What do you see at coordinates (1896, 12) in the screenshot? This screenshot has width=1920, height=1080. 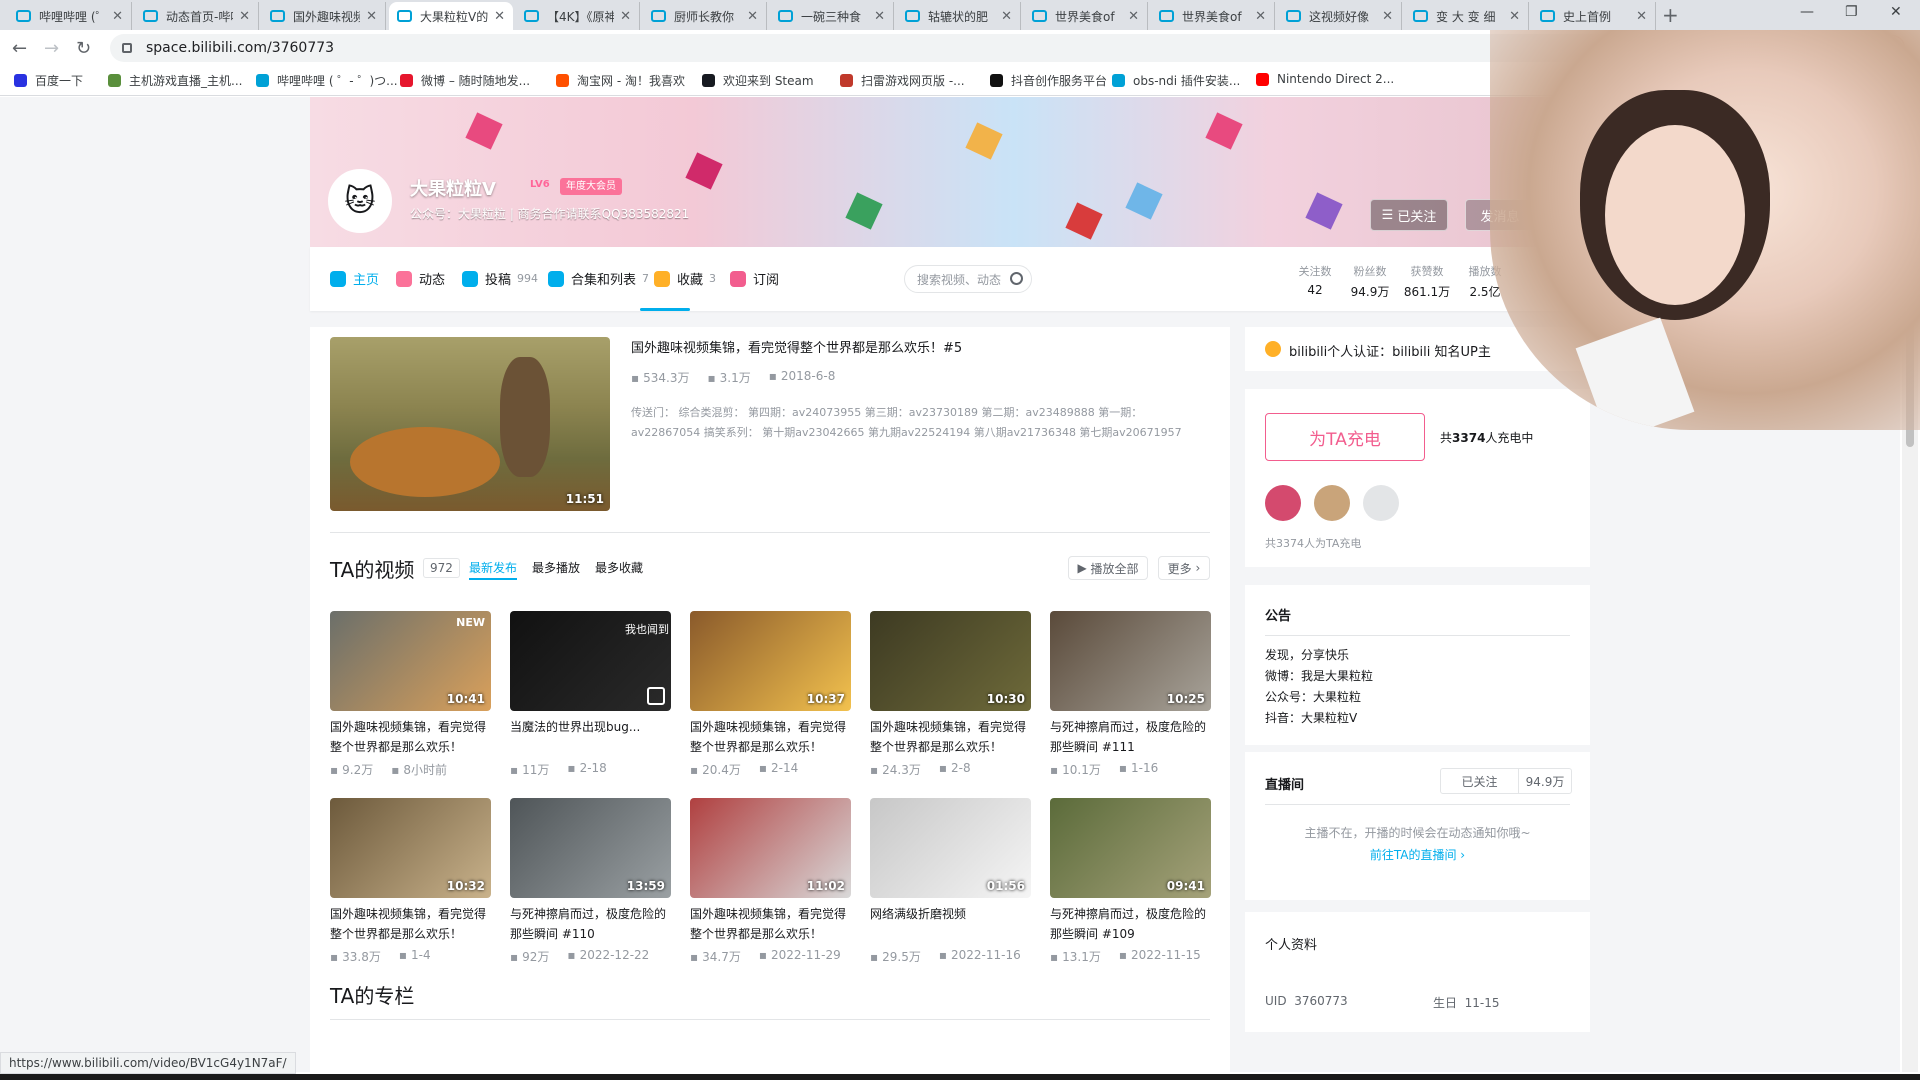 I see `close-window-icon: ✕` at bounding box center [1896, 12].